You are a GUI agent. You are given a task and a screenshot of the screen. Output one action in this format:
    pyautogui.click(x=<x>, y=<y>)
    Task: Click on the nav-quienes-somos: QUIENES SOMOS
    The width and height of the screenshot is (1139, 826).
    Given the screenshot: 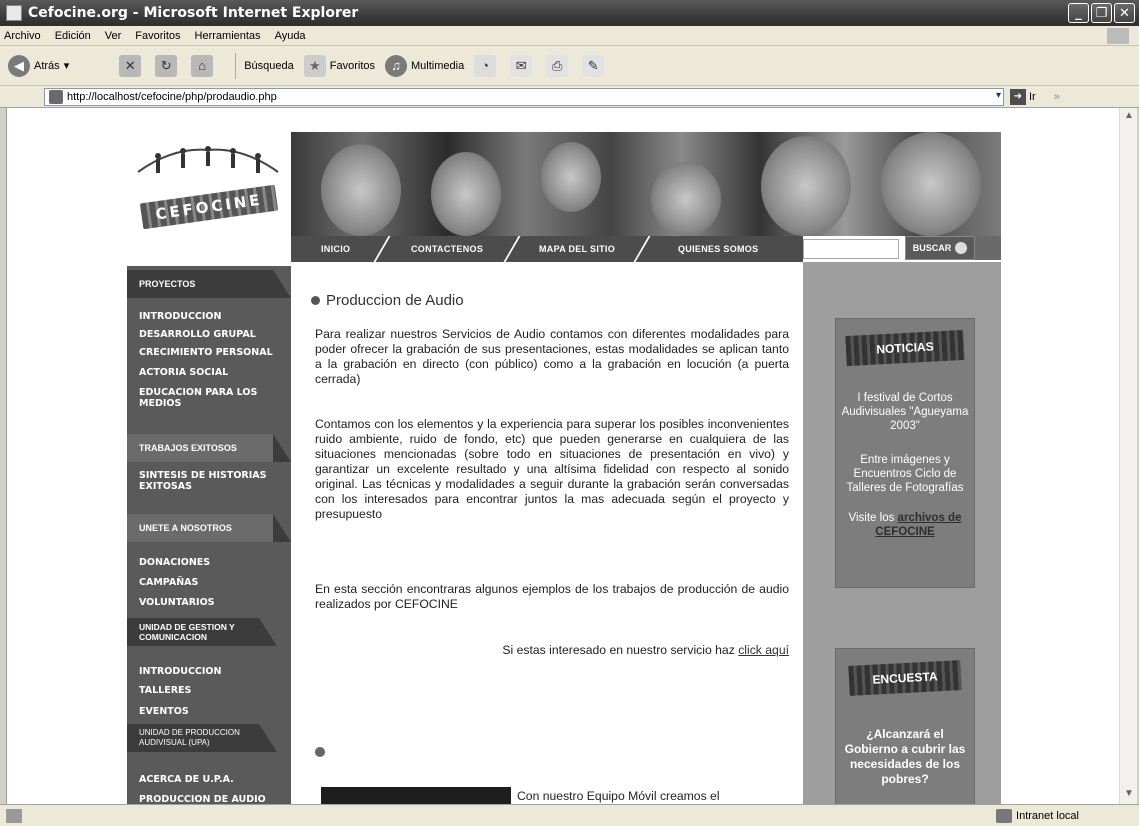 What is the action you would take?
    pyautogui.click(x=717, y=249)
    